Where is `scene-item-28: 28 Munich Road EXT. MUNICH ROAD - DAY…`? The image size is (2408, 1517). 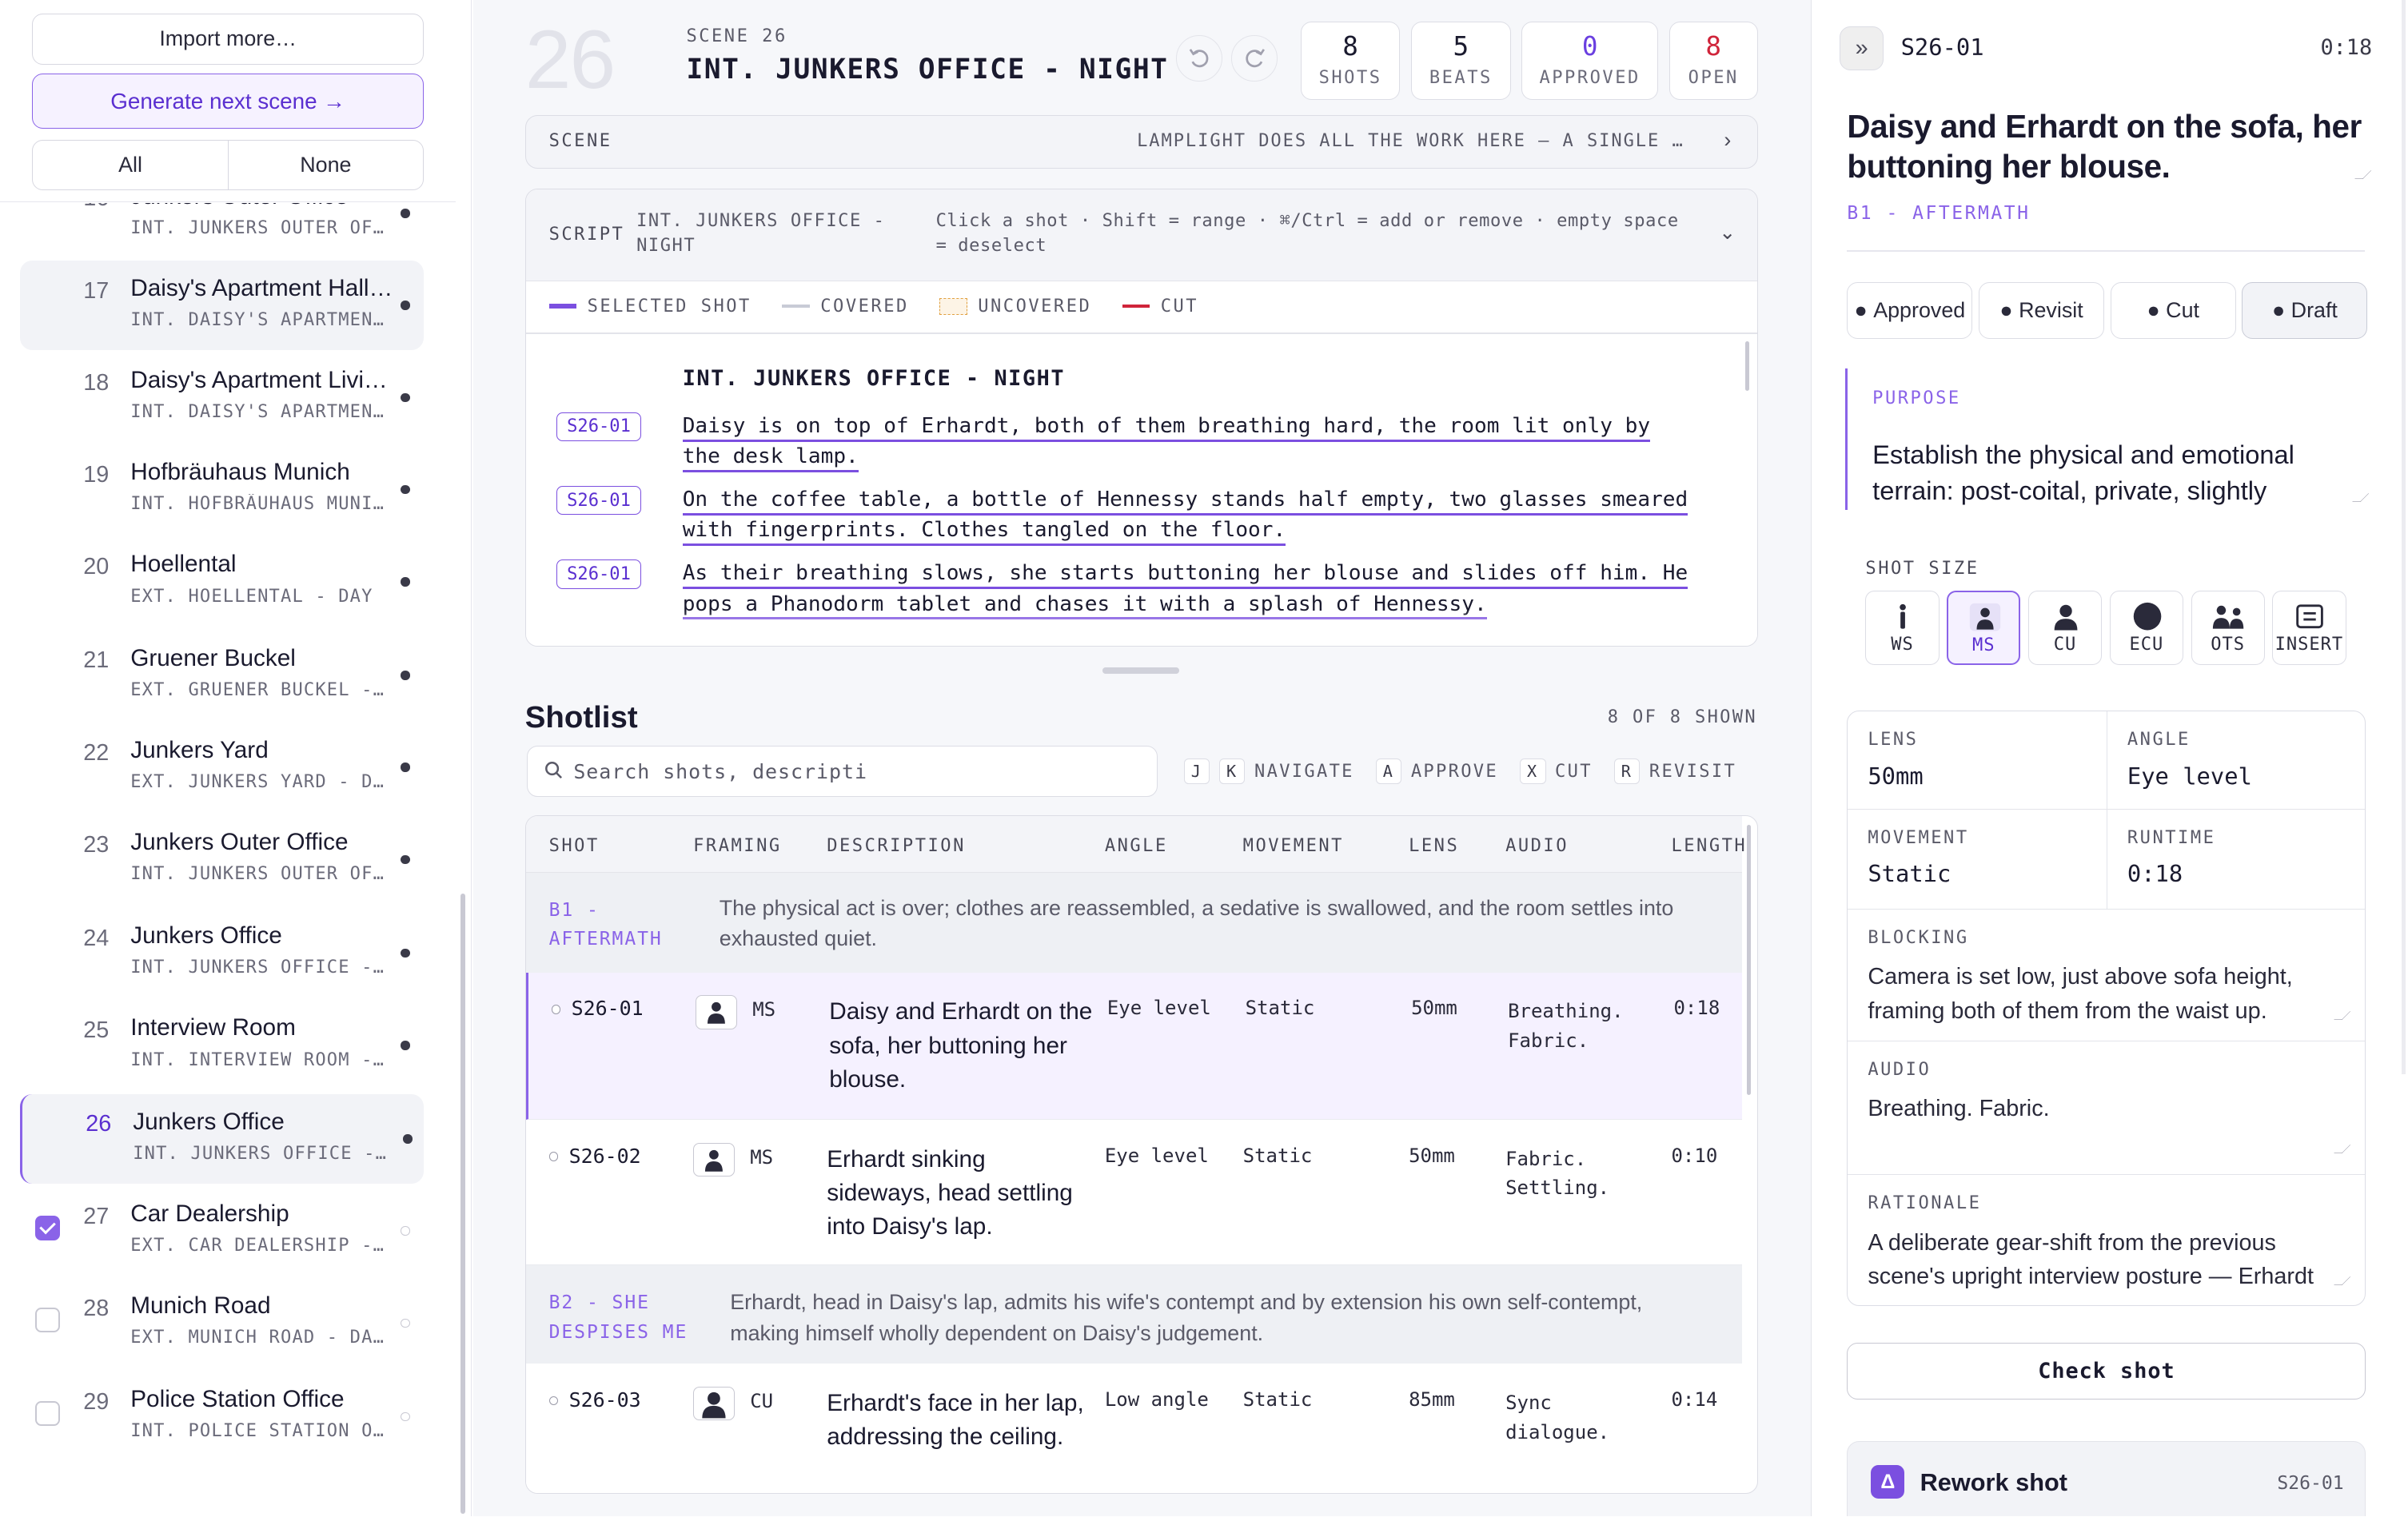
scene-item-28: 28 Munich Road EXT. MUNICH ROAD - DAY… is located at coordinates (222, 1323).